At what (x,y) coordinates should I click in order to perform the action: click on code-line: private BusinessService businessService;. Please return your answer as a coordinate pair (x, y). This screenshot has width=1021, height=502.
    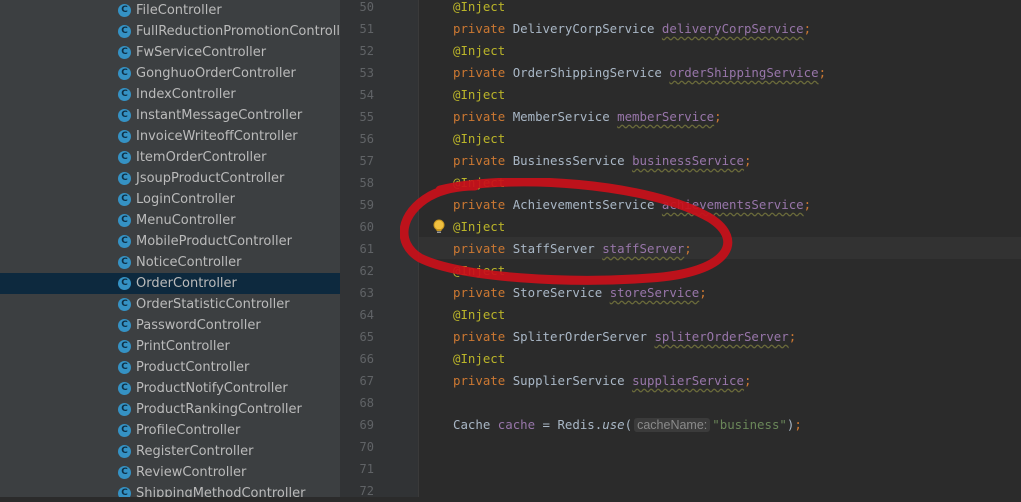
    Looking at the image, I should click on (602, 161).